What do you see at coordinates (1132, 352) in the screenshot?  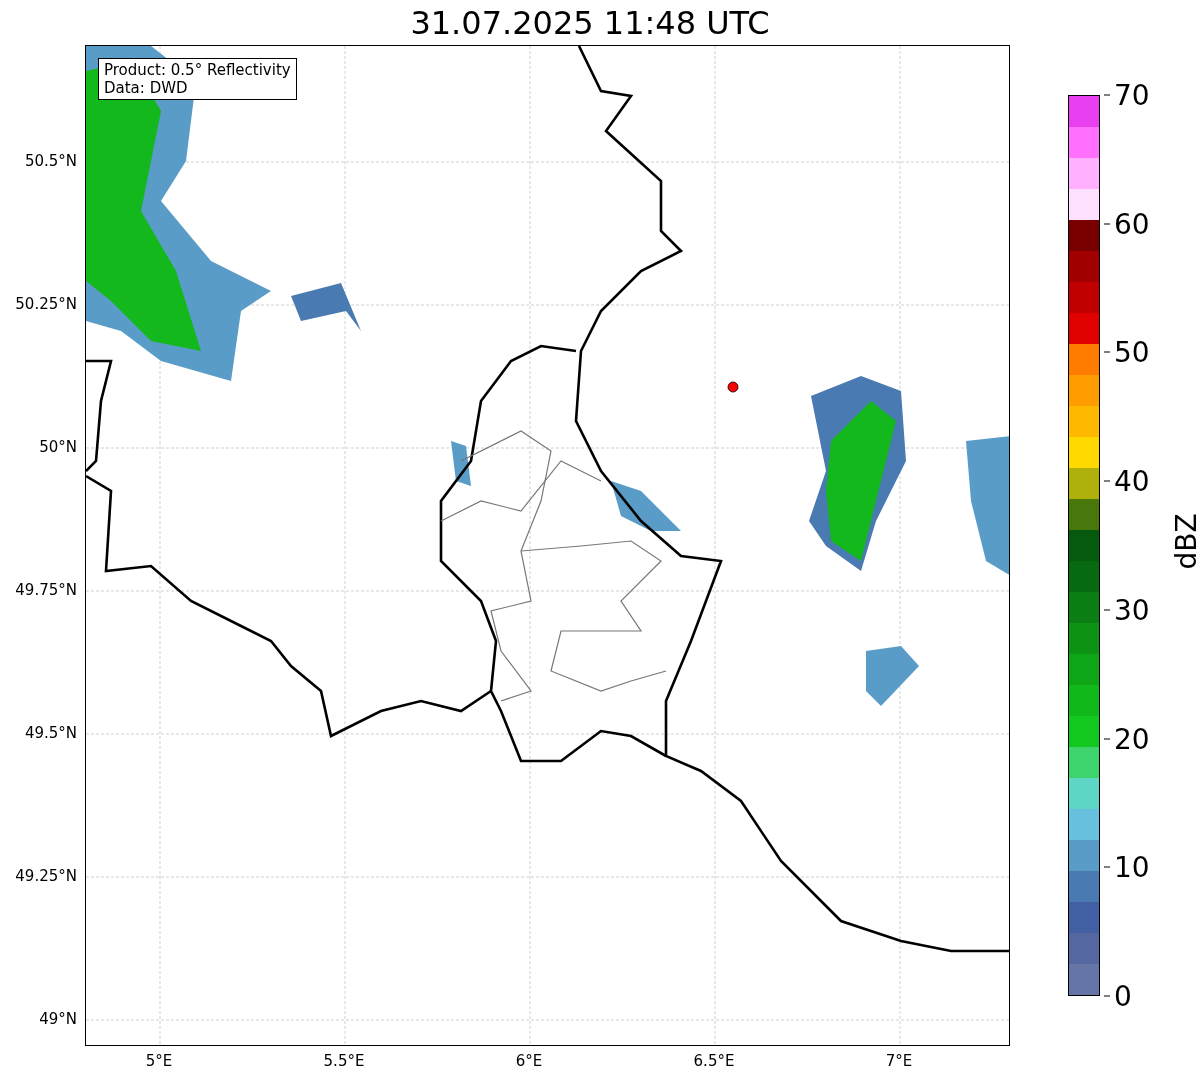 I see `scale-tick-label: 50` at bounding box center [1132, 352].